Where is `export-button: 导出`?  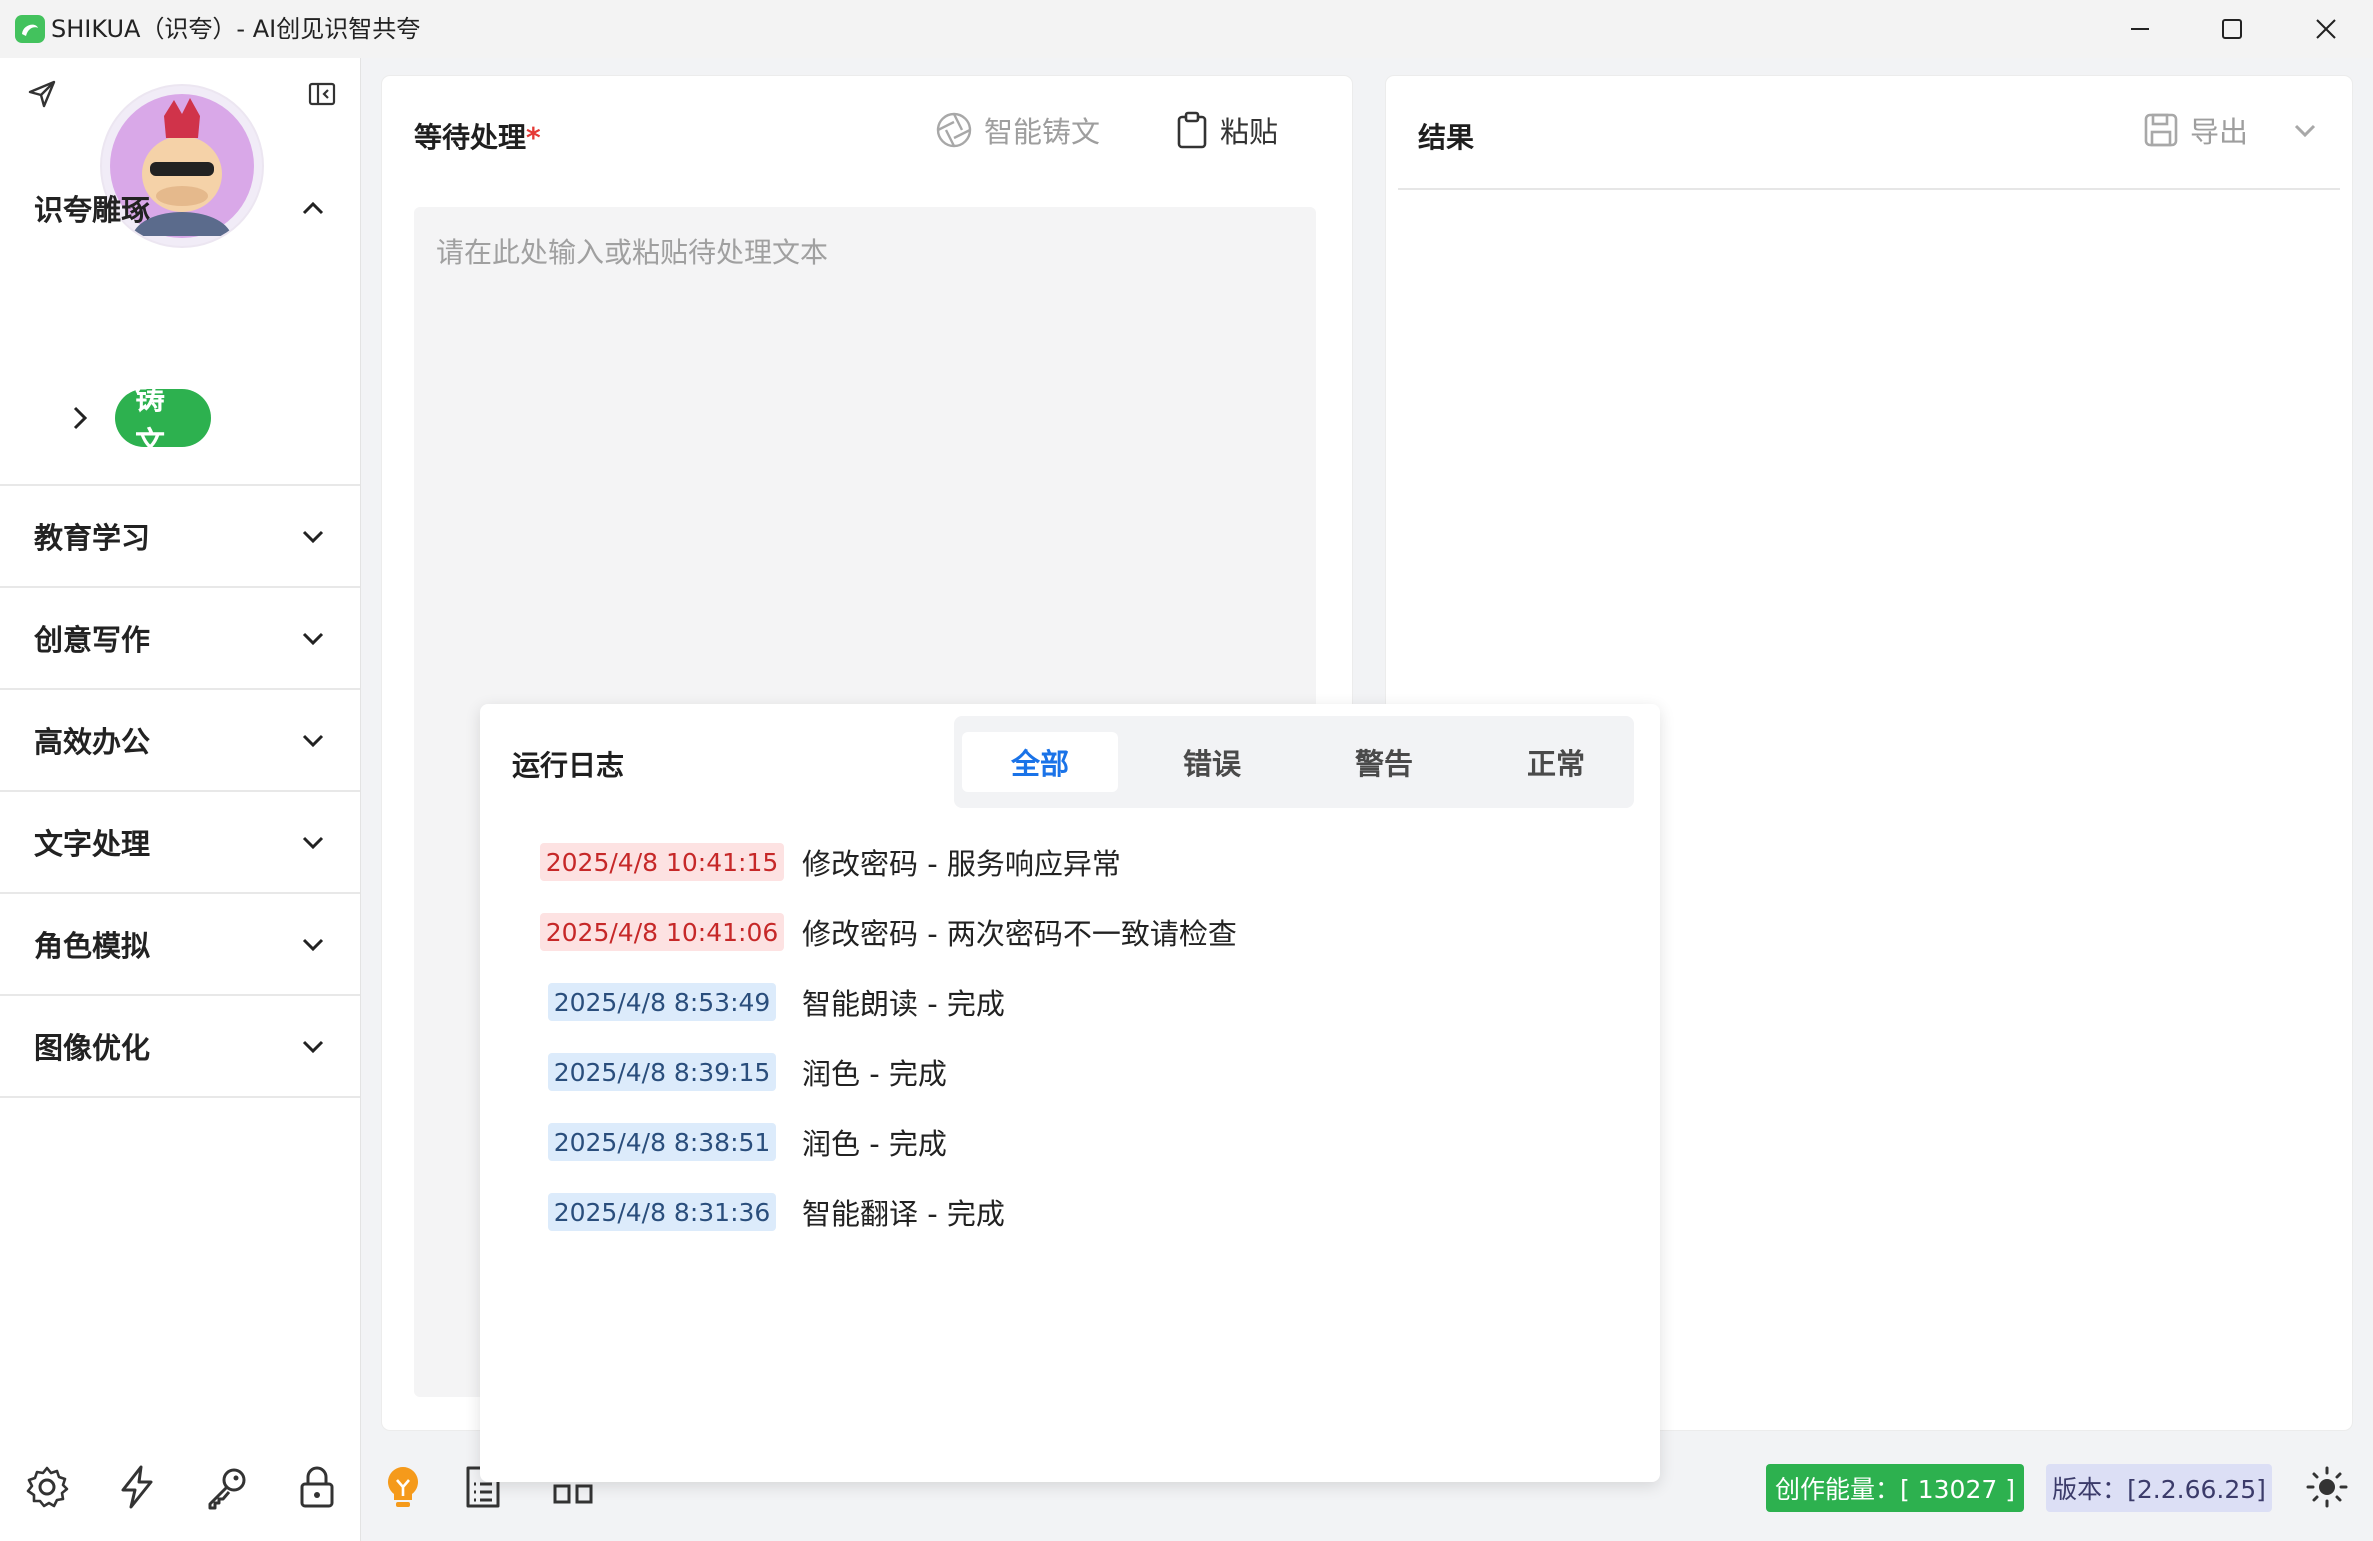
export-button: 导出 is located at coordinates (2195, 130).